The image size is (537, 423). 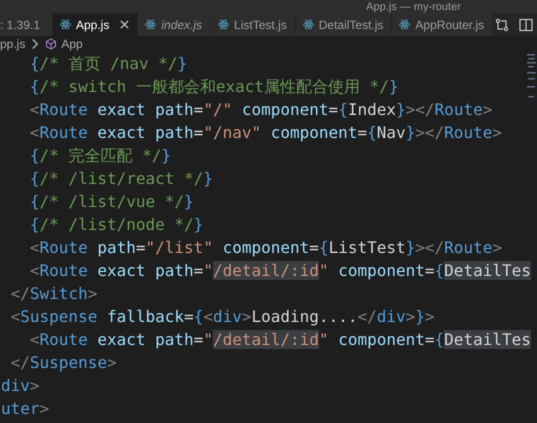 What do you see at coordinates (21, 386) in the screenshot?
I see `code-line: div>` at bounding box center [21, 386].